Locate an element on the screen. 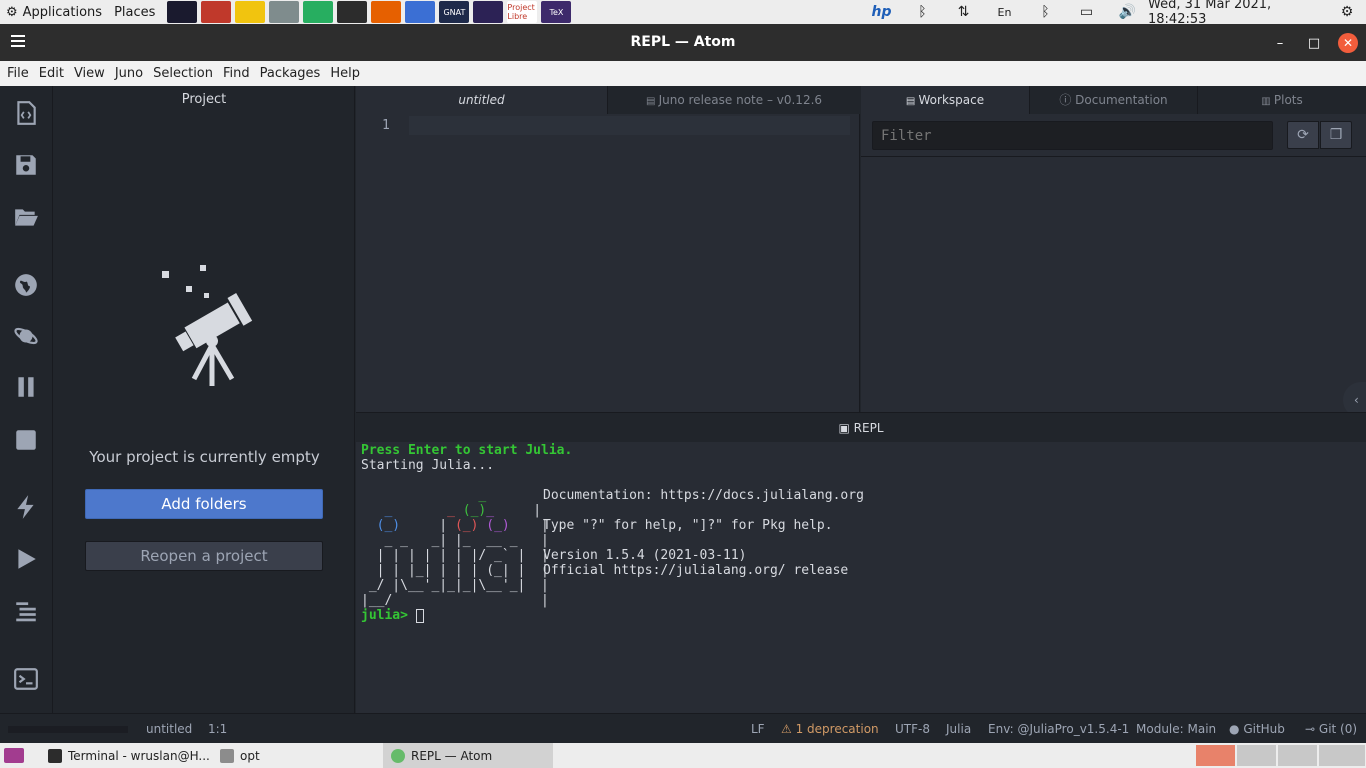 The height and width of the screenshot is (768, 1366). status-deprecation: ⚠ 1 deprecation is located at coordinates (830, 729).